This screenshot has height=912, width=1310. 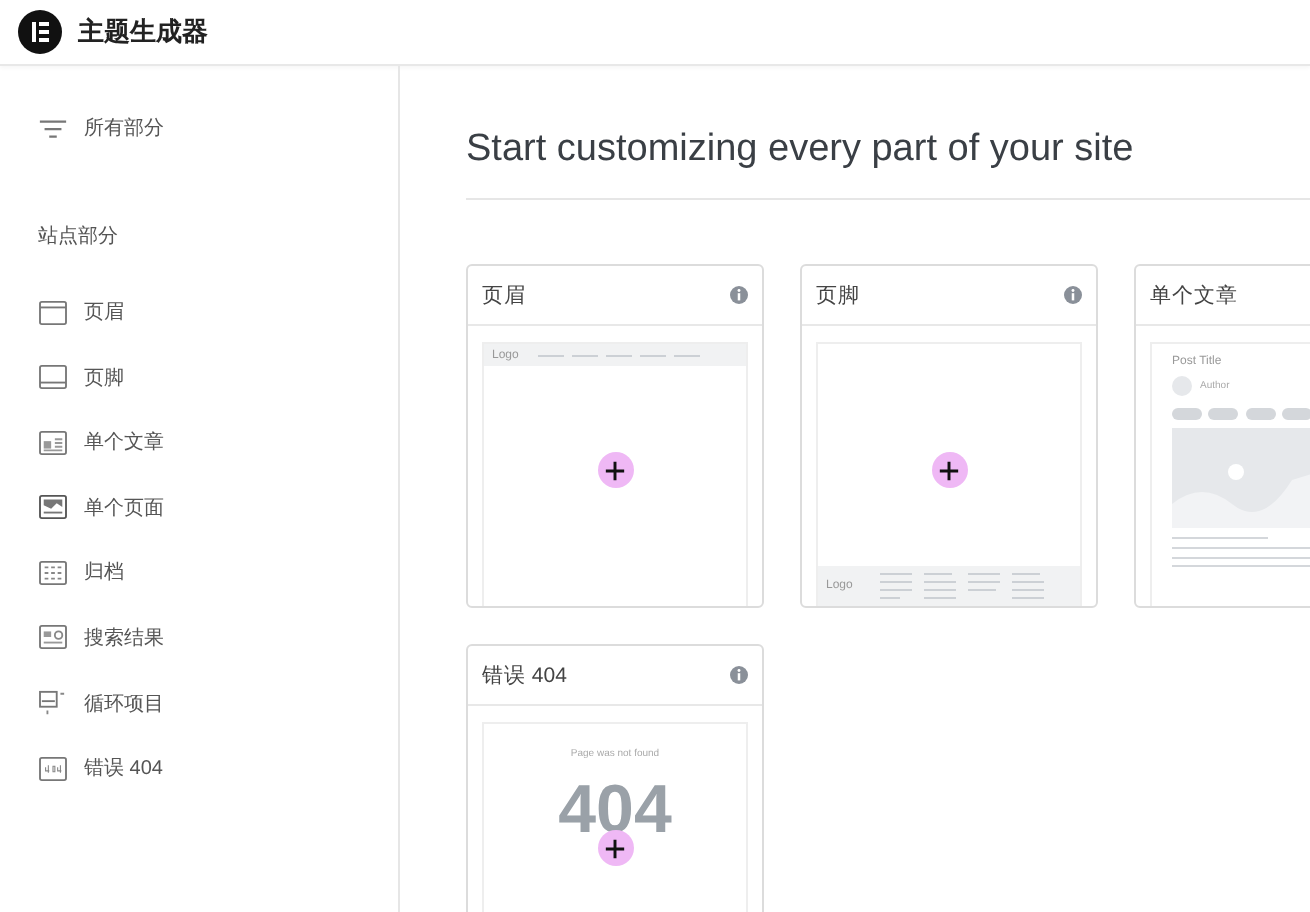 I want to click on card-title: 页眉, so click(x=504, y=295).